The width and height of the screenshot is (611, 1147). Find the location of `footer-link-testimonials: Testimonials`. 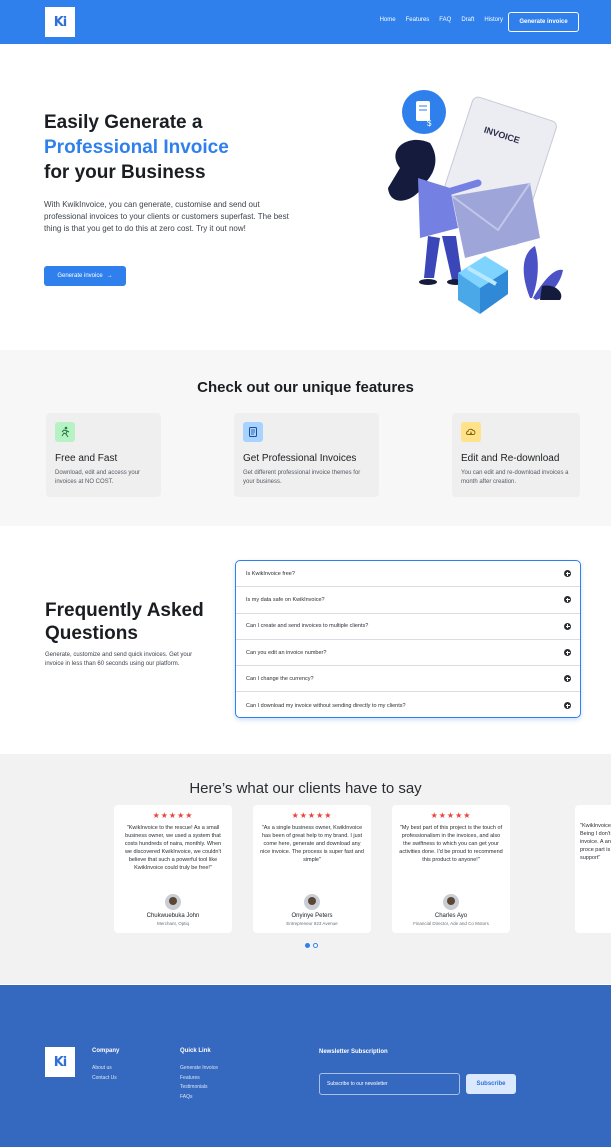

footer-link-testimonials: Testimonials is located at coordinates (199, 1087).